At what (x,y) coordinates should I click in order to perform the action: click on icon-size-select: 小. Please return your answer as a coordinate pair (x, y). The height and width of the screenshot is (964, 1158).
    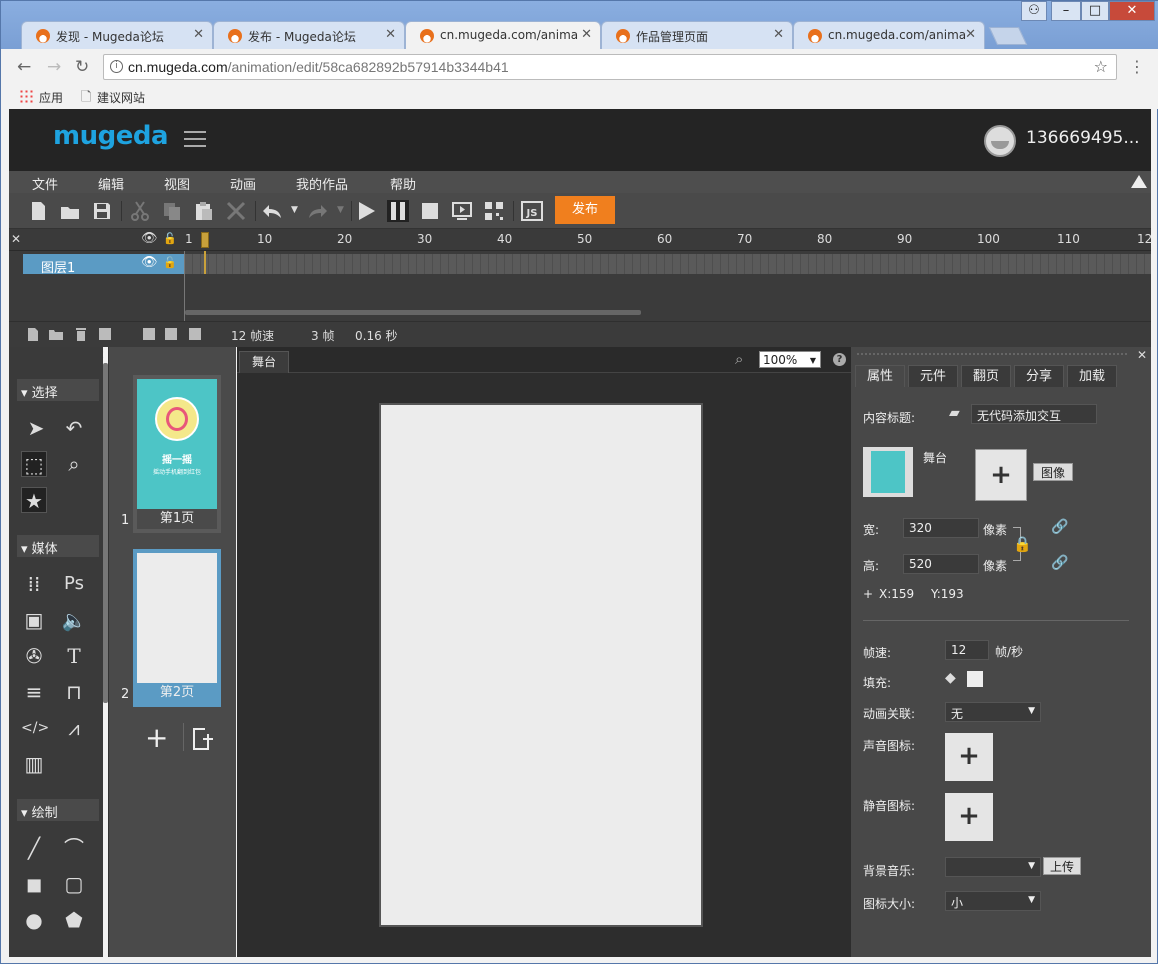
    Looking at the image, I should click on (993, 901).